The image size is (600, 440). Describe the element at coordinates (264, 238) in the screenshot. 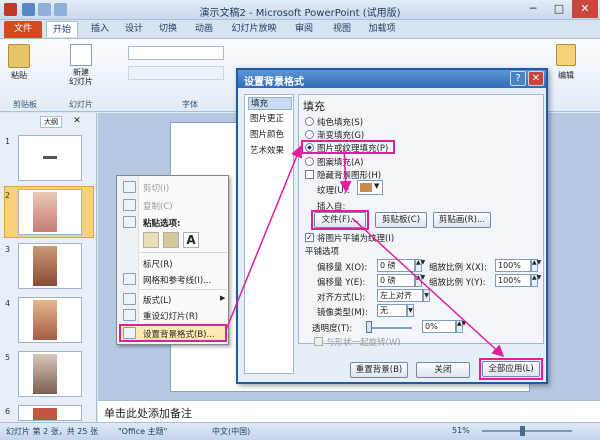

I see `arrow-to-picture-fill` at that location.